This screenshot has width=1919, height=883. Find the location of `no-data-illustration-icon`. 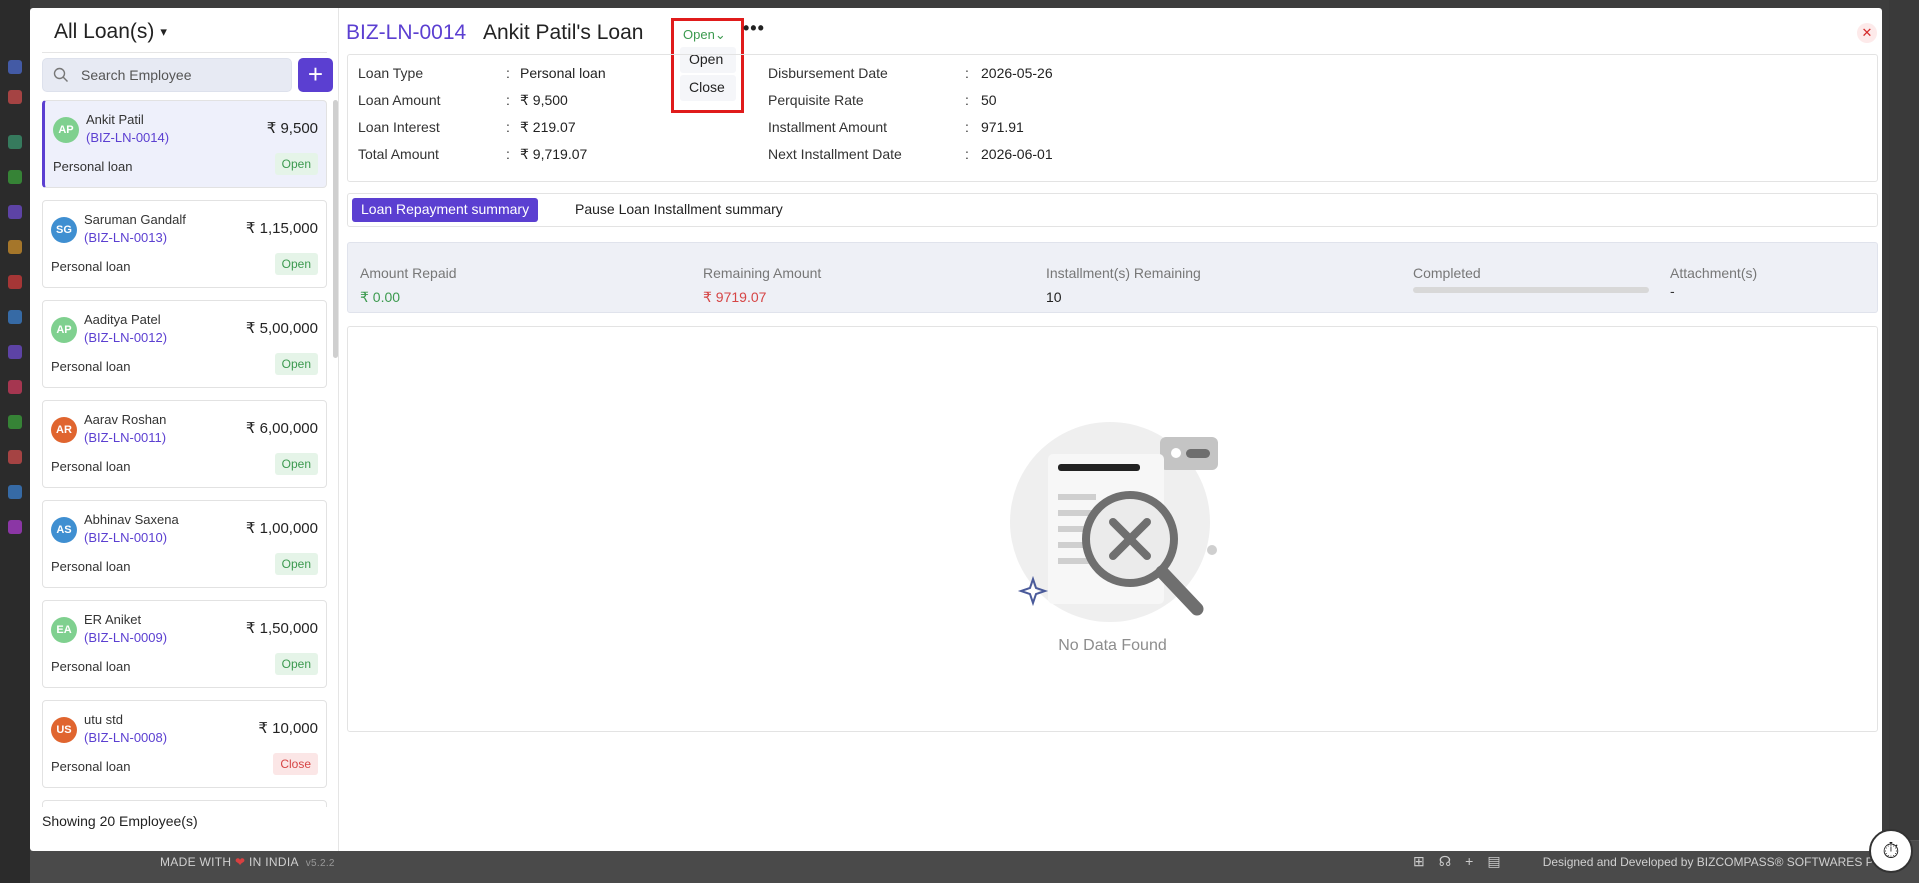

no-data-illustration-icon is located at coordinates (1114, 522).